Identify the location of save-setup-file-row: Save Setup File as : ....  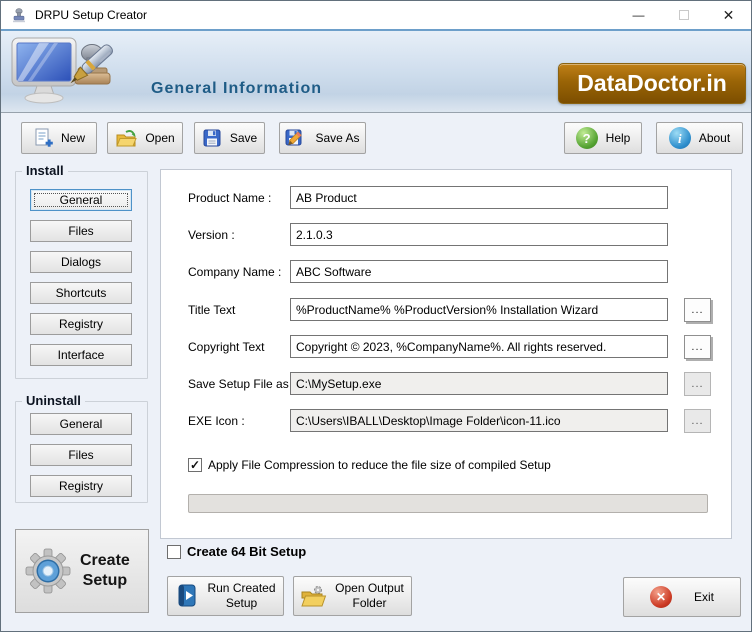
(446, 384).